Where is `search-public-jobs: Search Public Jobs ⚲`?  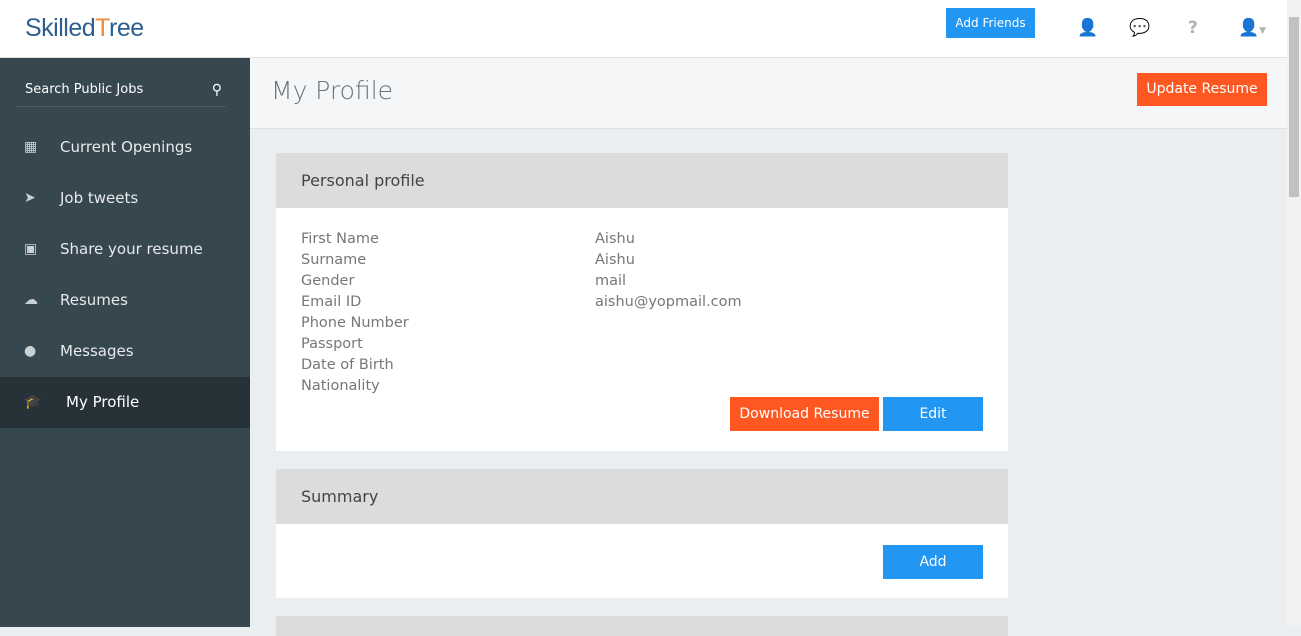 search-public-jobs: Search Public Jobs ⚲ is located at coordinates (121, 90).